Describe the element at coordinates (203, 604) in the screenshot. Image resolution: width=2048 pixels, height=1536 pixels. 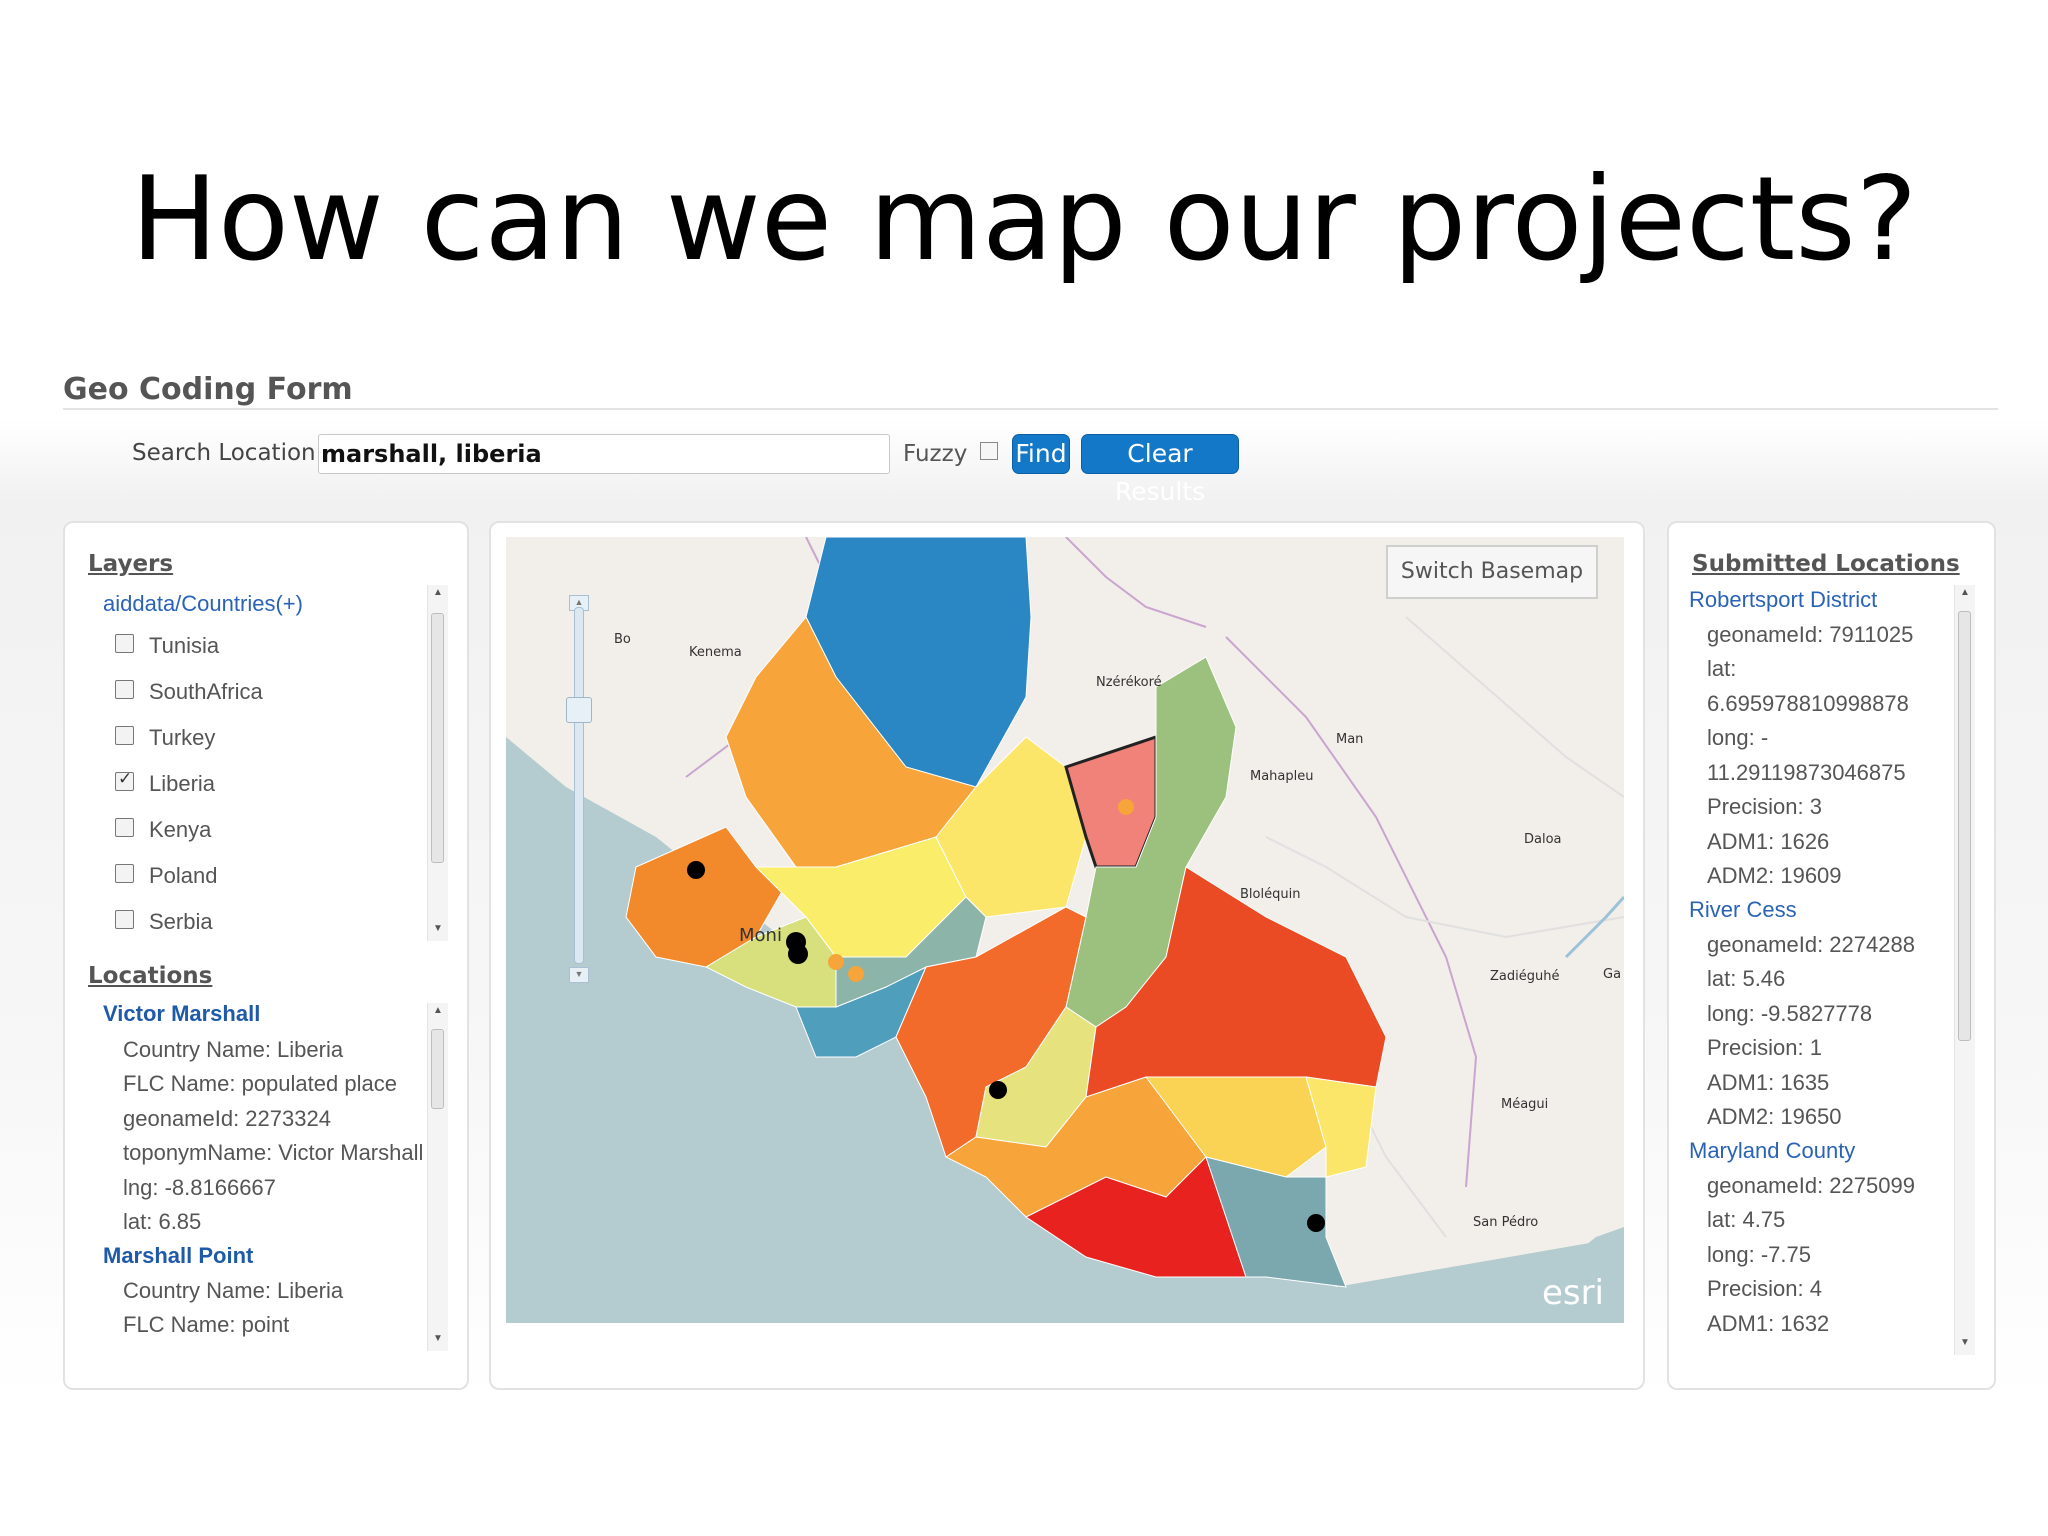
I see `layer-group-link: aiddata/Countries(+)` at that location.